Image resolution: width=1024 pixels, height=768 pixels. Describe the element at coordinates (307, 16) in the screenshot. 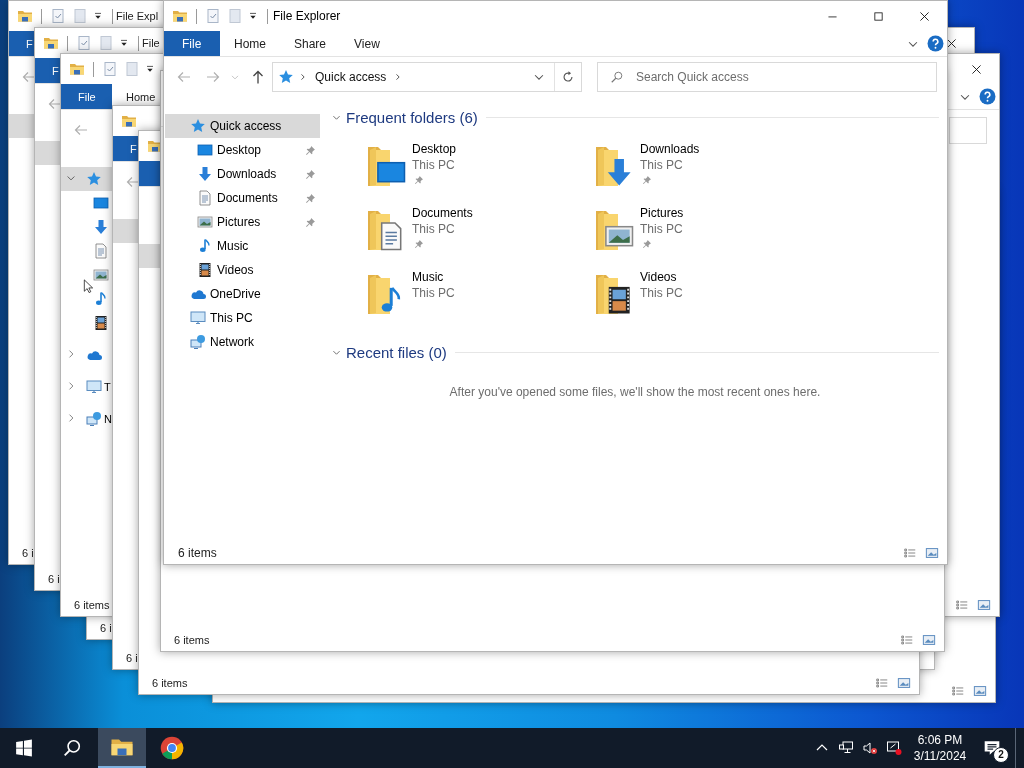

I see `window-title: File Explorer` at that location.